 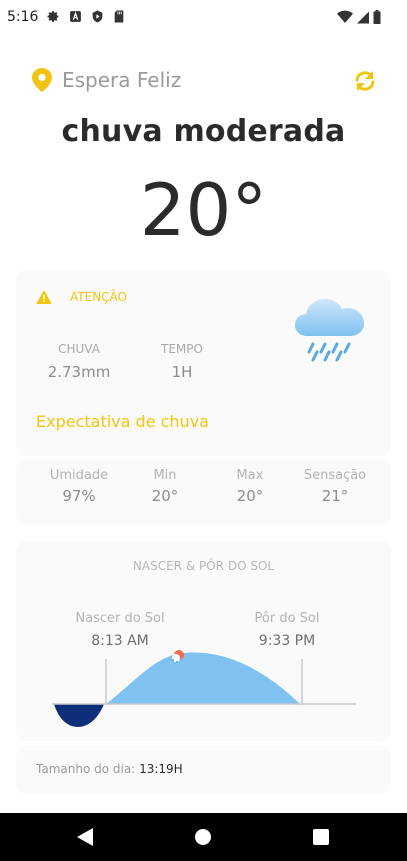 What do you see at coordinates (44, 297) in the screenshot?
I see `warning-icon` at bounding box center [44, 297].